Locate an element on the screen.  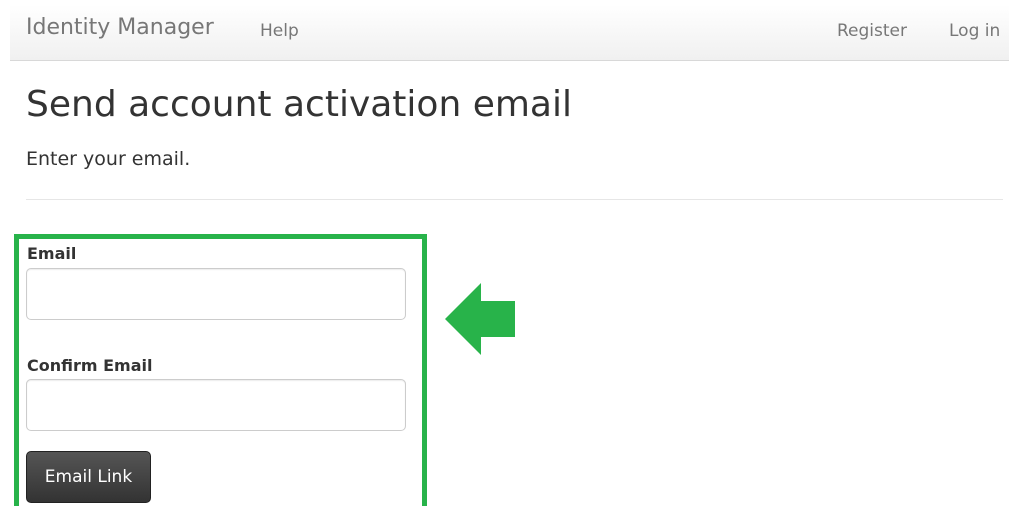
email-input is located at coordinates (216, 294).